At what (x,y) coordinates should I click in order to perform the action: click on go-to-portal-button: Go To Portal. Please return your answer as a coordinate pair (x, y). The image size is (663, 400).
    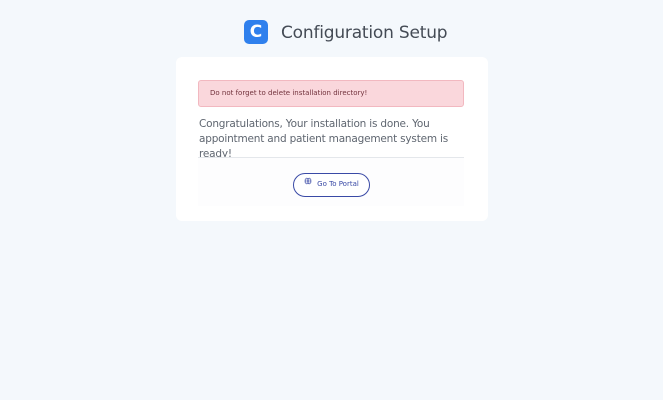
    Looking at the image, I should click on (331, 185).